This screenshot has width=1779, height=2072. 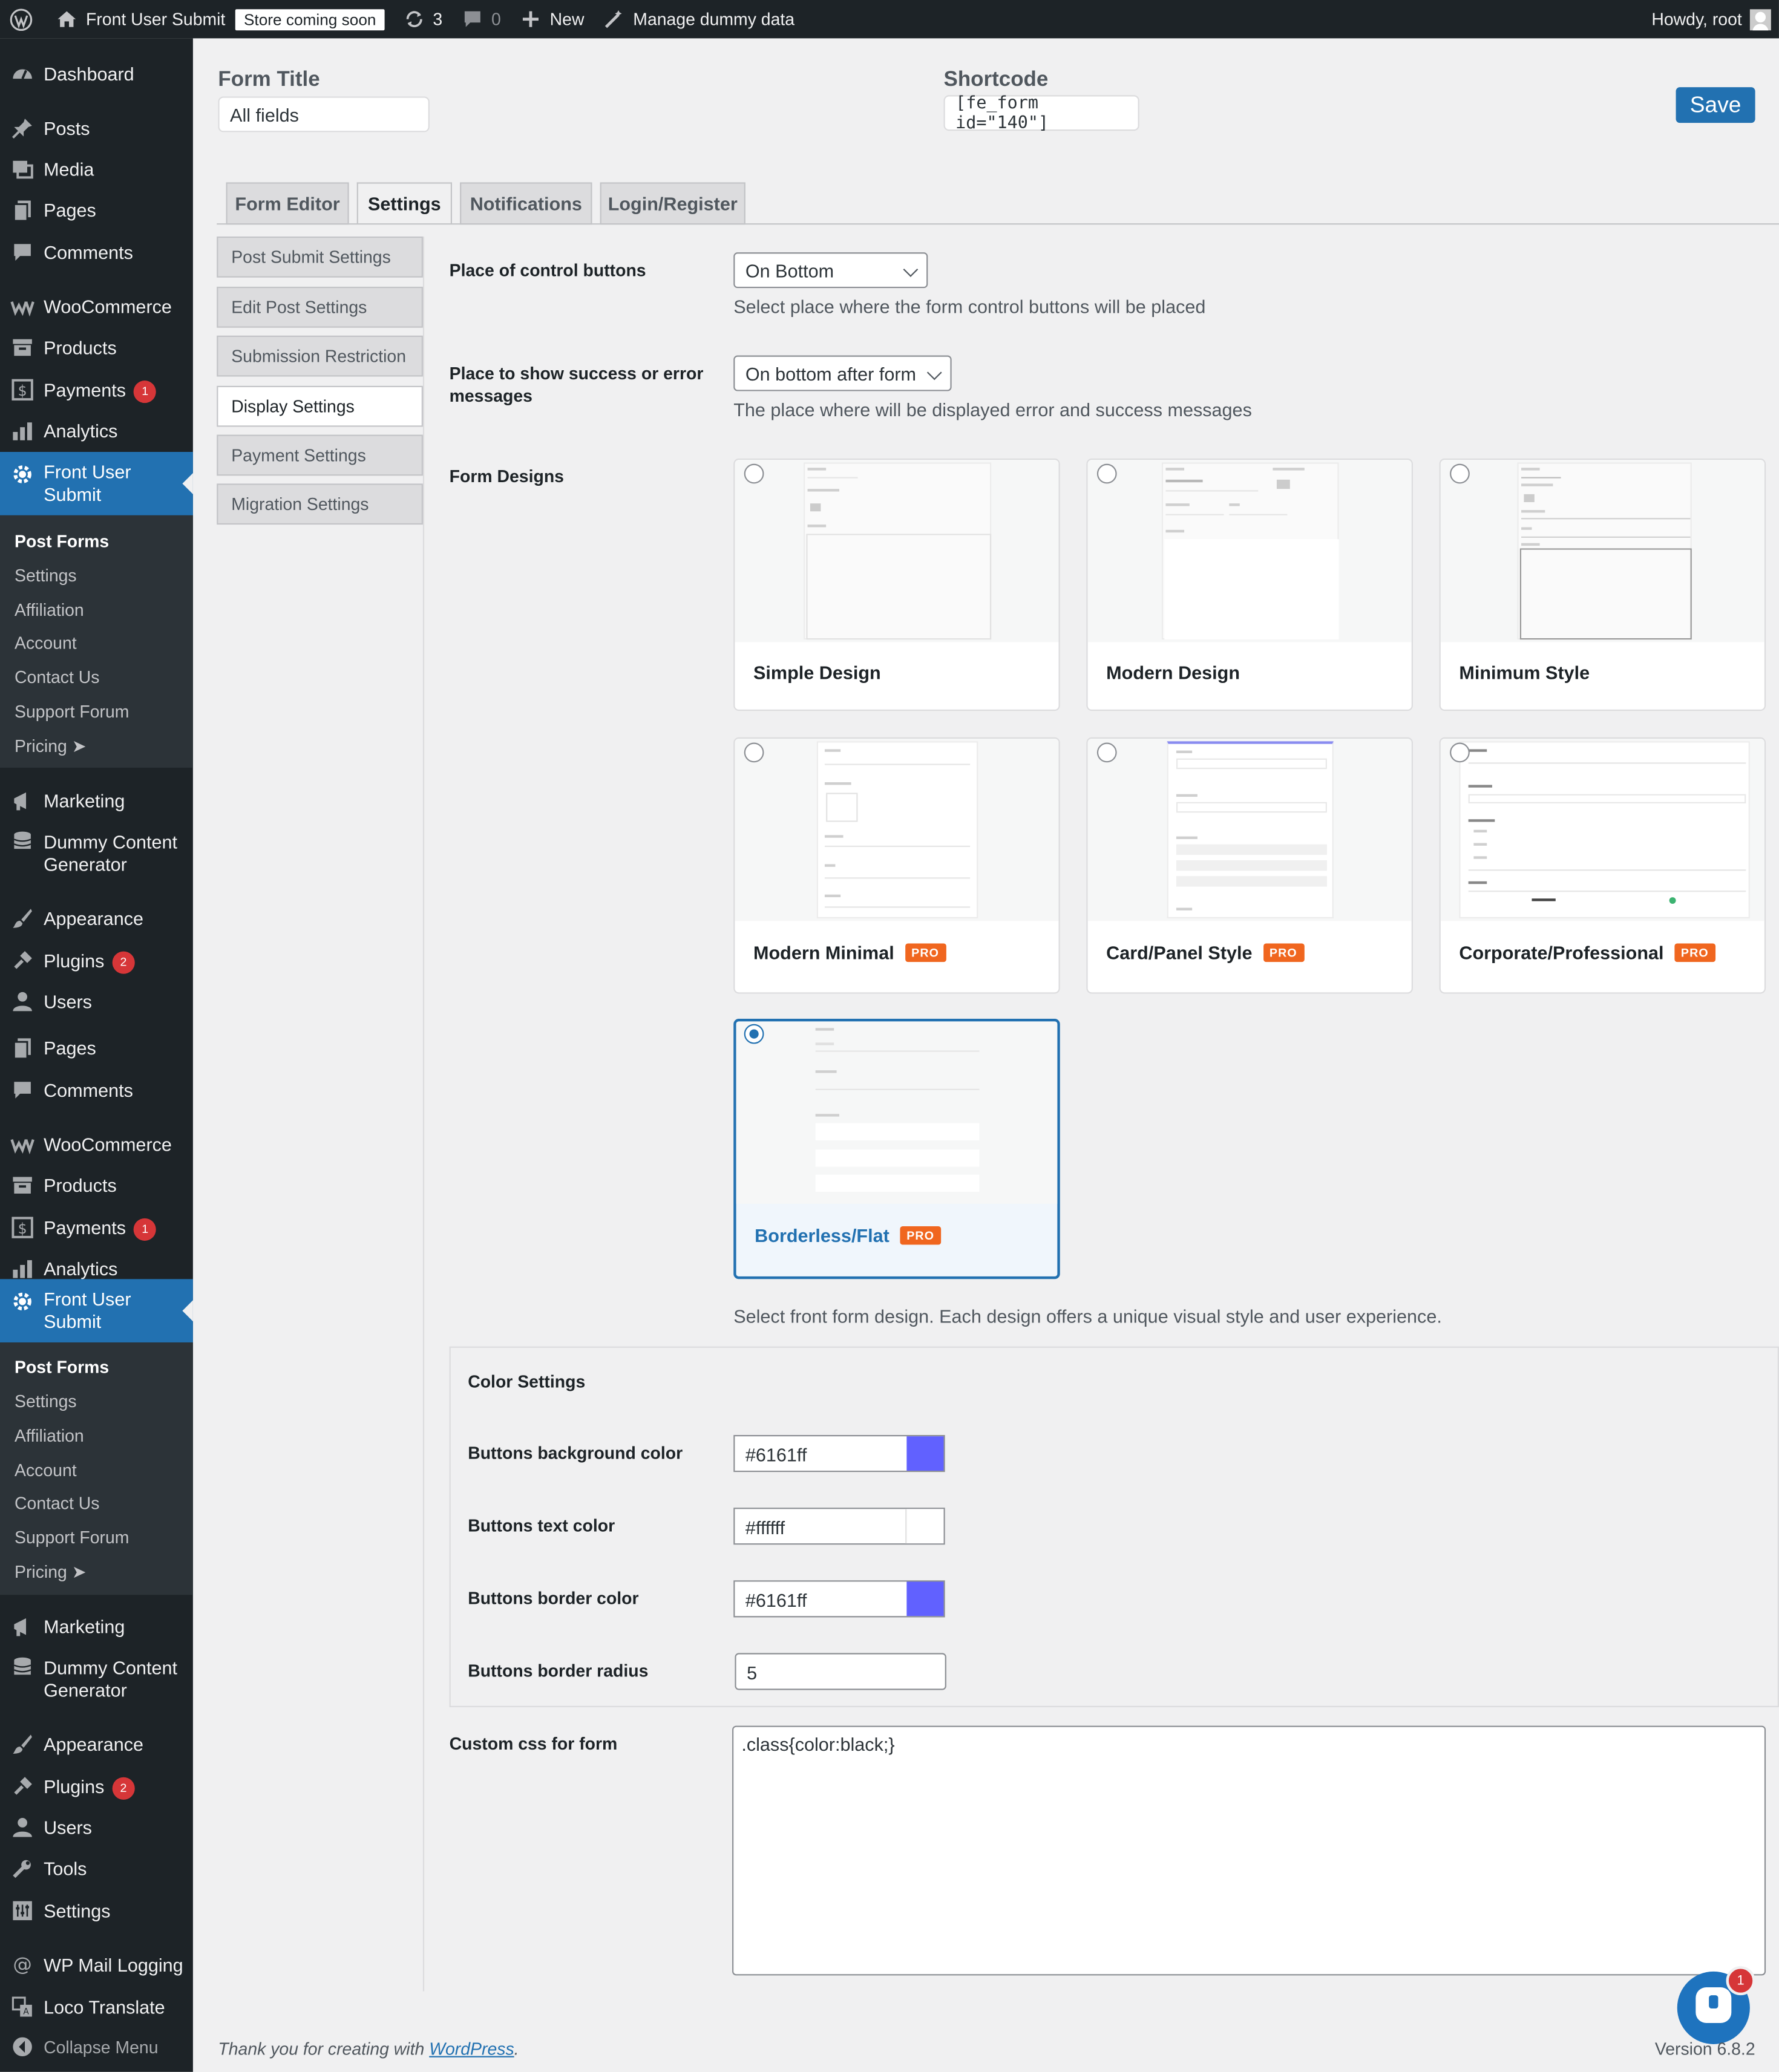 I want to click on control-buttons-label: Place of control buttons, so click(x=548, y=270).